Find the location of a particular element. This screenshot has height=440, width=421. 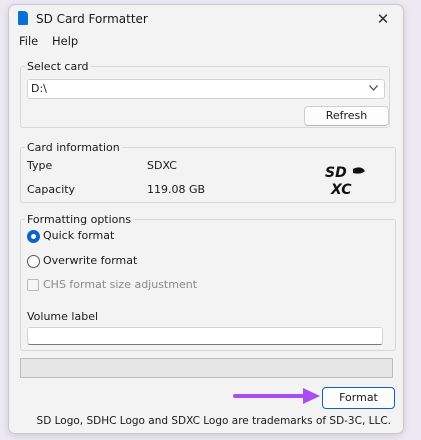

overwrite-format-label: Overwrite format is located at coordinates (90, 260).